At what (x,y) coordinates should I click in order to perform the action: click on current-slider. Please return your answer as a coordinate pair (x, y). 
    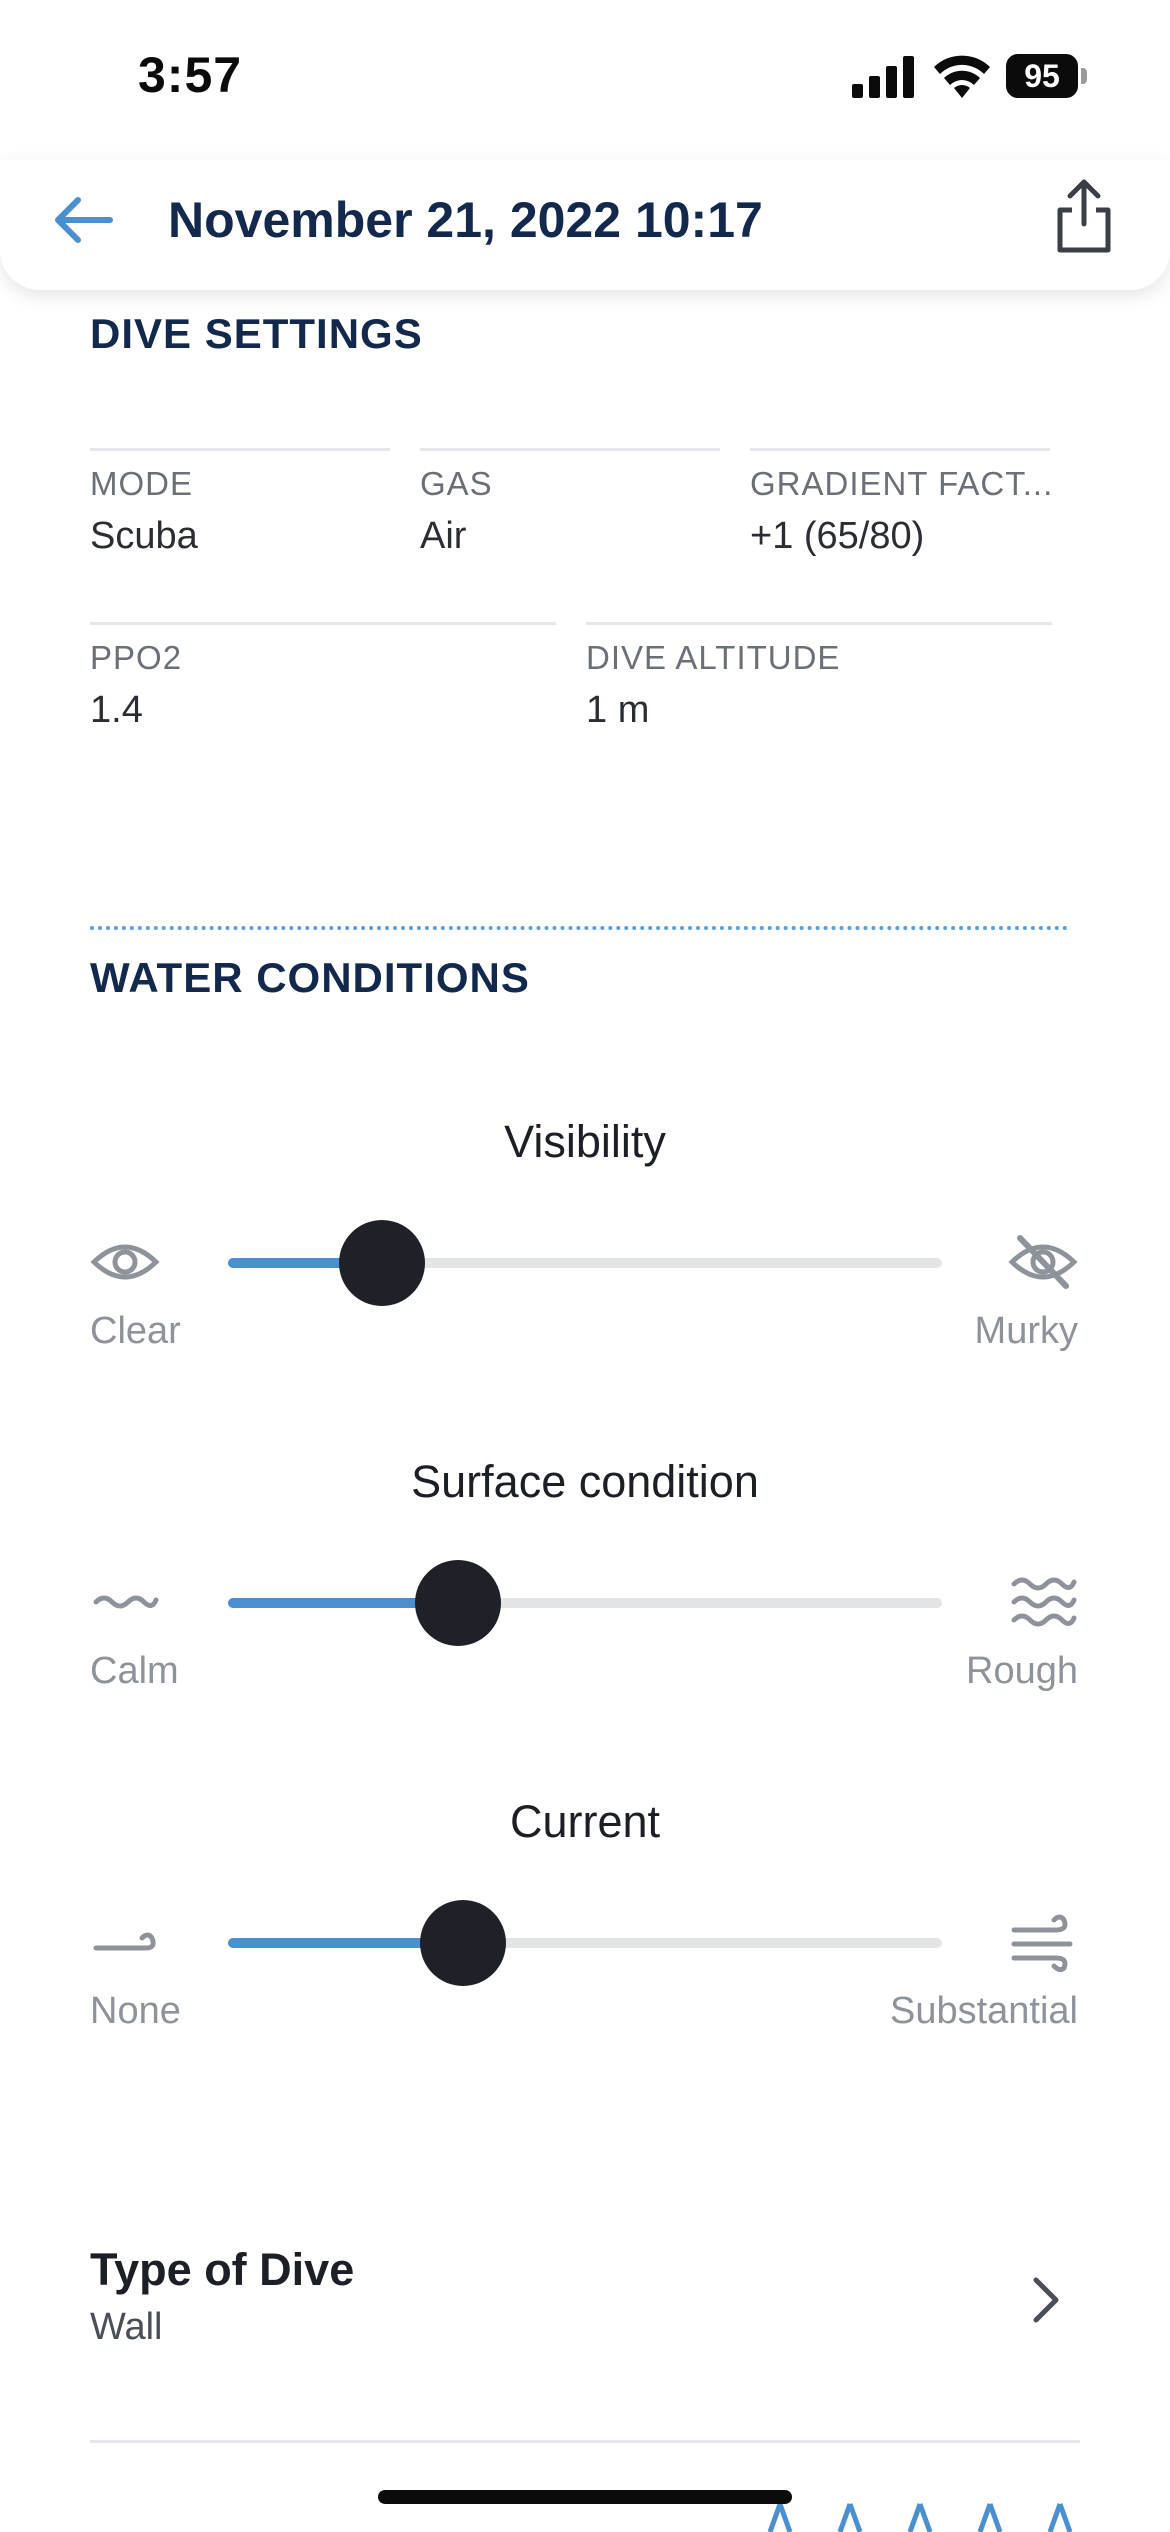
    Looking at the image, I should click on (585, 1943).